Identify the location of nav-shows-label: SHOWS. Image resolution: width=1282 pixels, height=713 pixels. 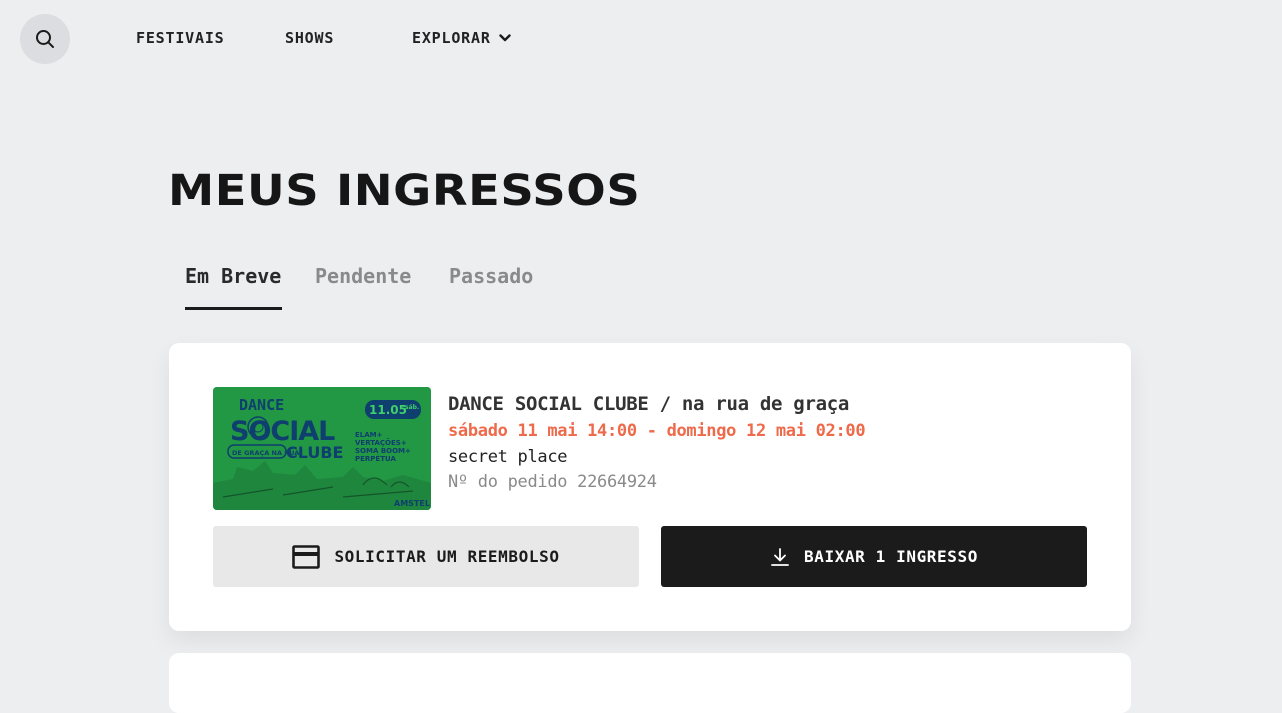
(310, 38).